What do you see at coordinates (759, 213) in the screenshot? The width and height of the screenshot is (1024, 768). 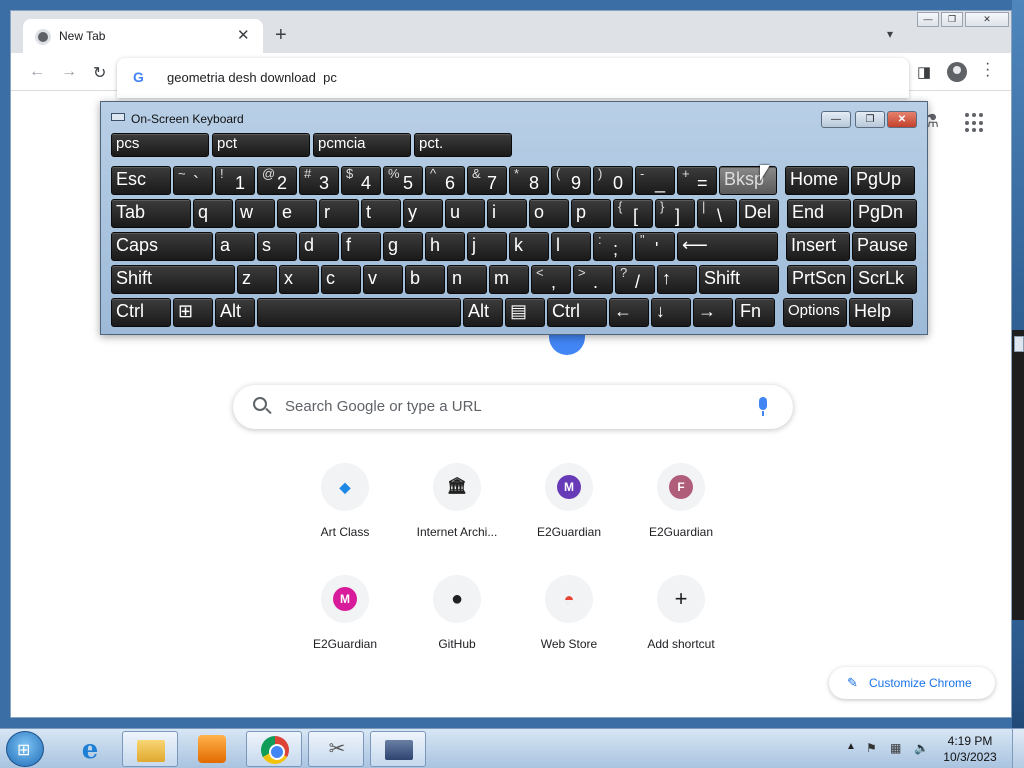 I see `osk-key: Del` at bounding box center [759, 213].